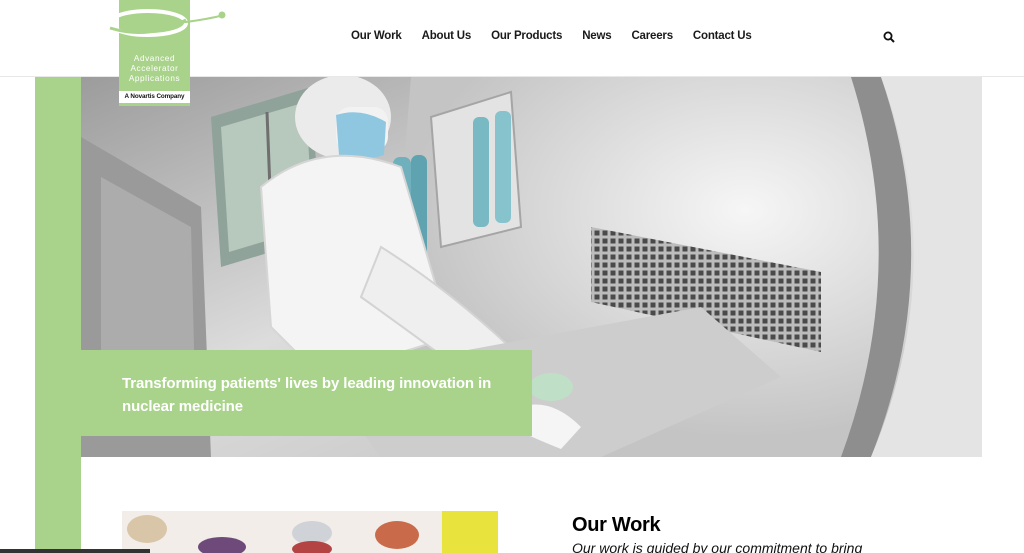 This screenshot has width=1024, height=553. What do you see at coordinates (889, 37) in the screenshot?
I see `search-icon` at bounding box center [889, 37].